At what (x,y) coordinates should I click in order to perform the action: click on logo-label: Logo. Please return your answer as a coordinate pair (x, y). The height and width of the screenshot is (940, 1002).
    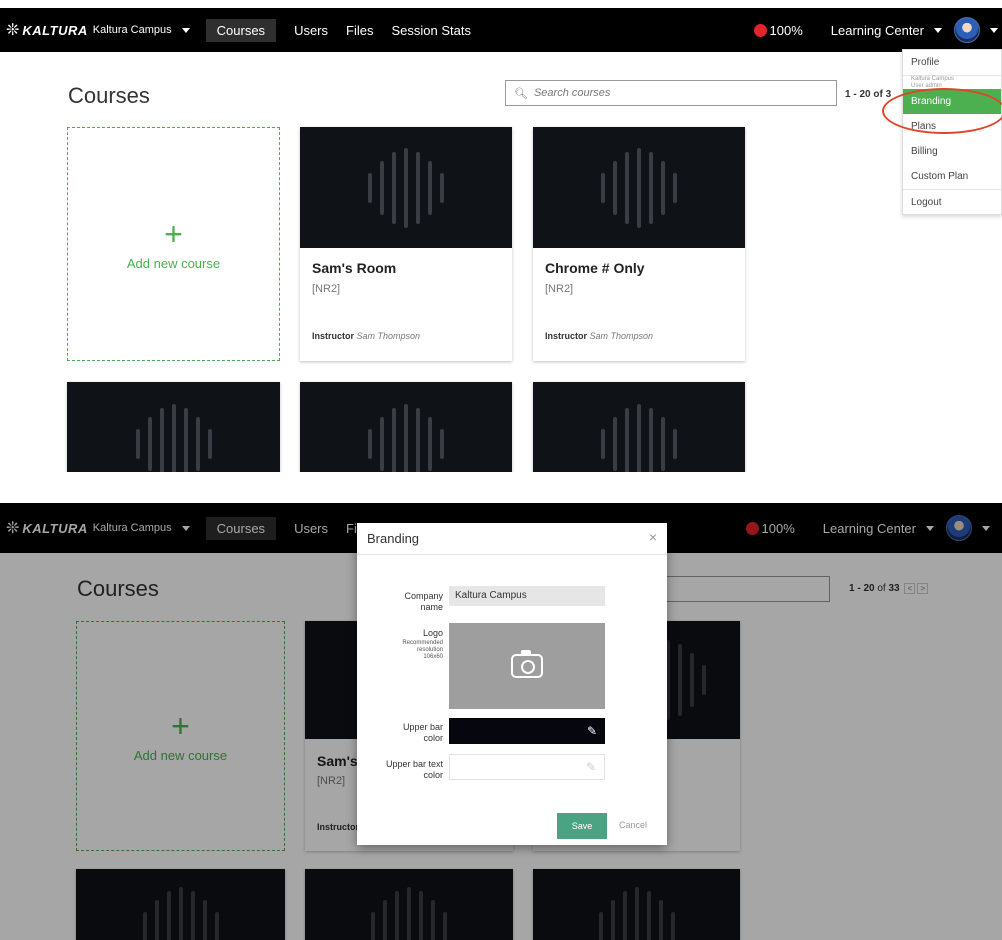
    Looking at the image, I should click on (432, 633).